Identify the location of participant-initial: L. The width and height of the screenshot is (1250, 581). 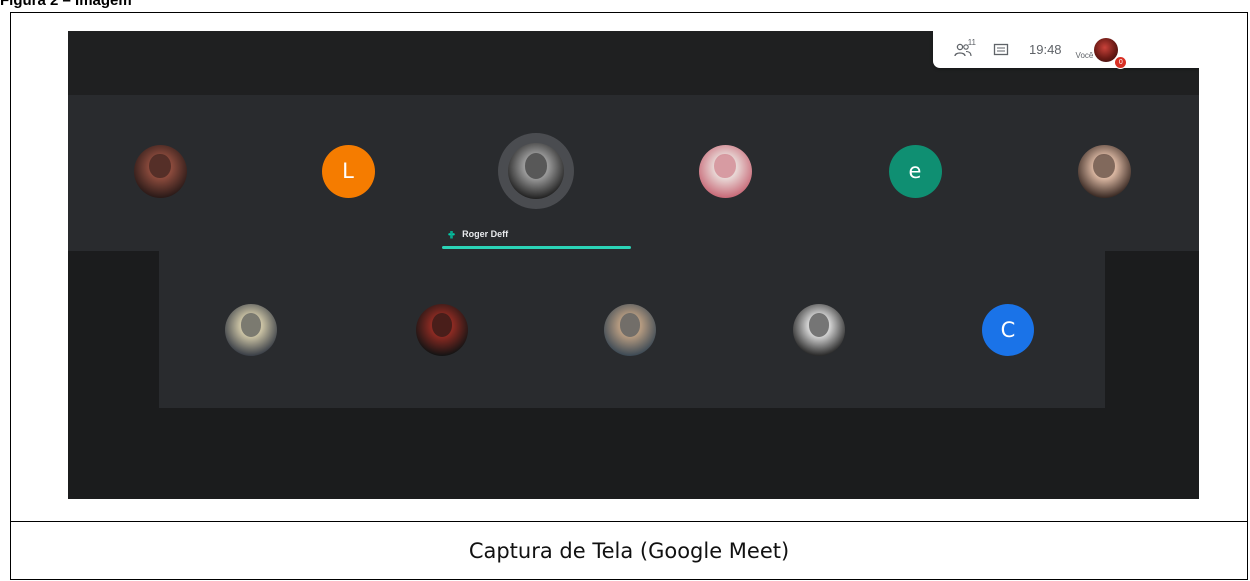
(348, 171).